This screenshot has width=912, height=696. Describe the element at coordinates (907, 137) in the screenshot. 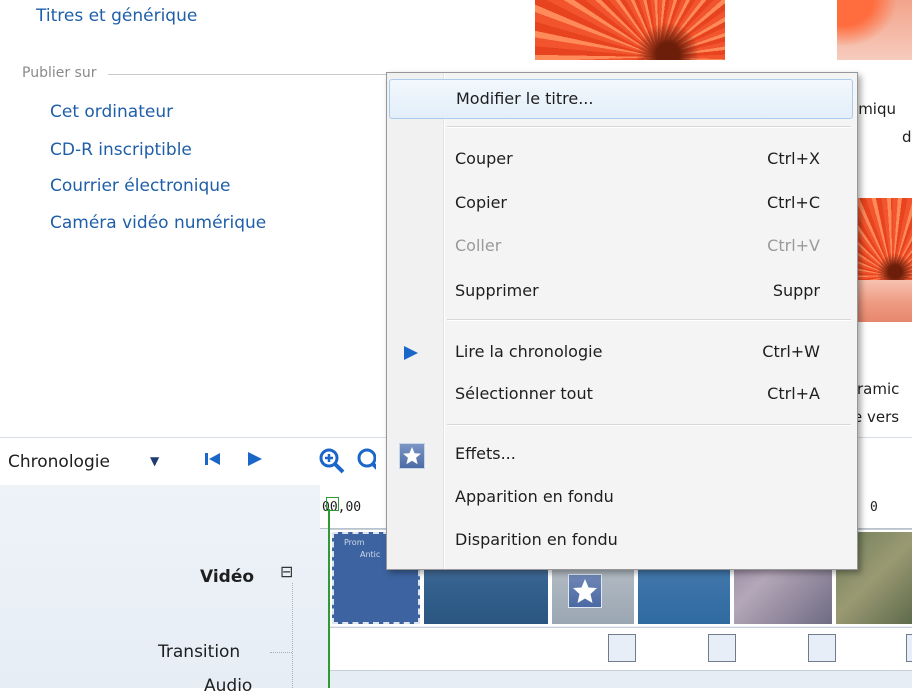

I see `thumbnail-caption: d` at that location.